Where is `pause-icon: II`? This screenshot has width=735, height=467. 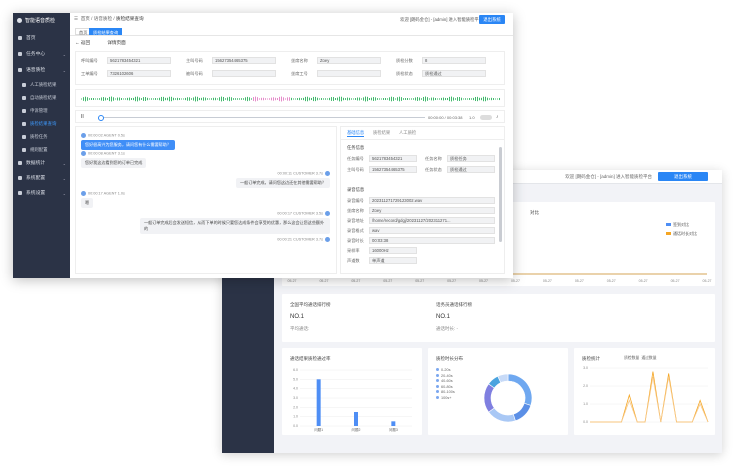 pause-icon: II is located at coordinates (82, 117).